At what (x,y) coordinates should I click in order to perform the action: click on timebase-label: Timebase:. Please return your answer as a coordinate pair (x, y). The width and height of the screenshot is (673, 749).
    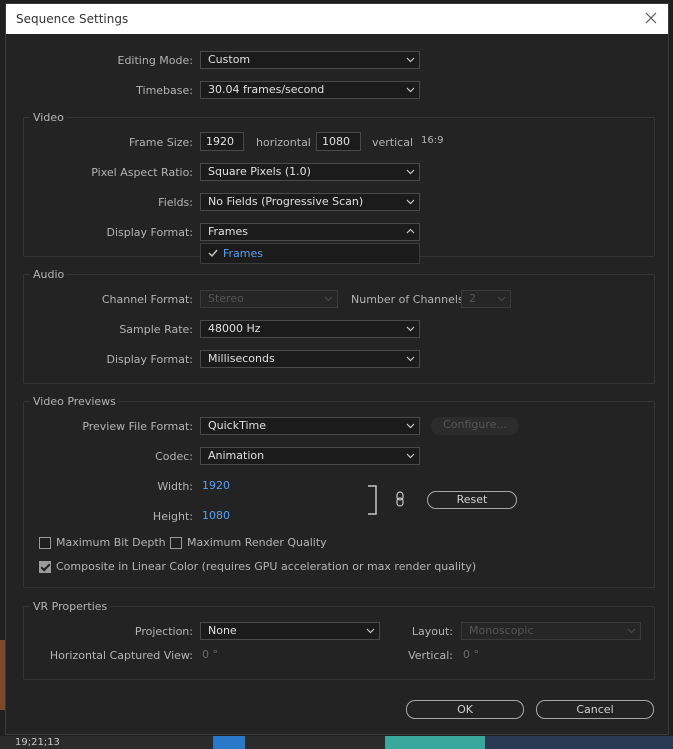
    Looking at the image, I should click on (164, 90).